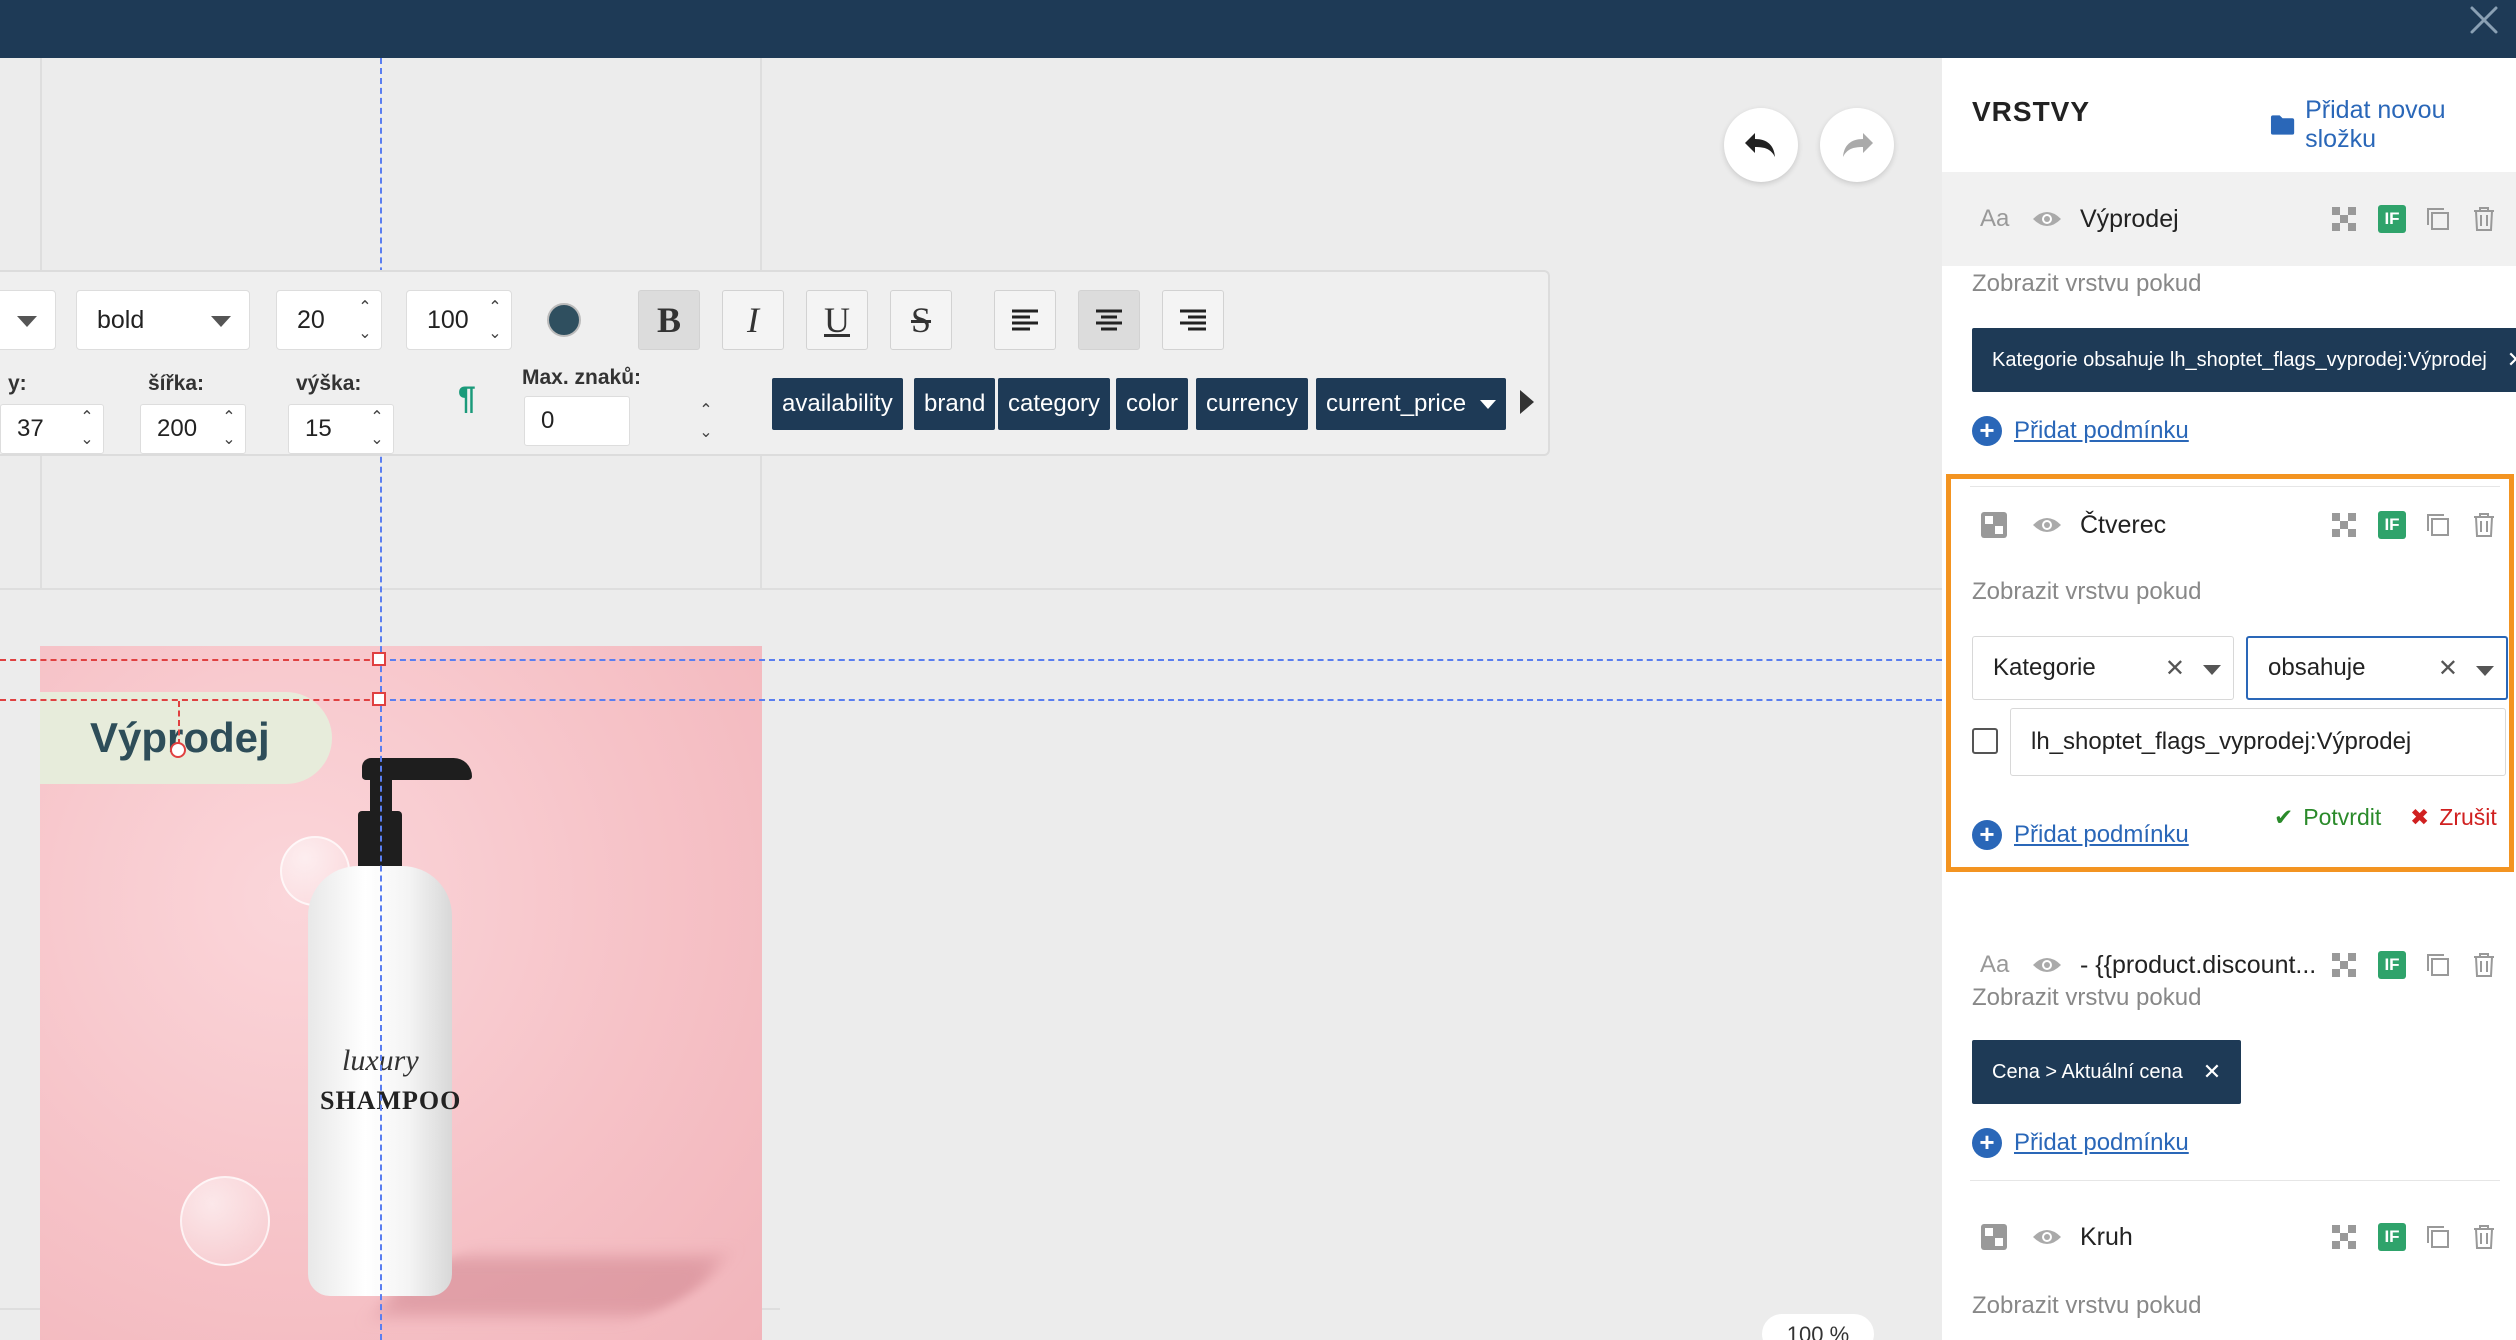 Image resolution: width=2516 pixels, height=1340 pixels. Describe the element at coordinates (1193, 320) in the screenshot. I see `align-right-button` at that location.